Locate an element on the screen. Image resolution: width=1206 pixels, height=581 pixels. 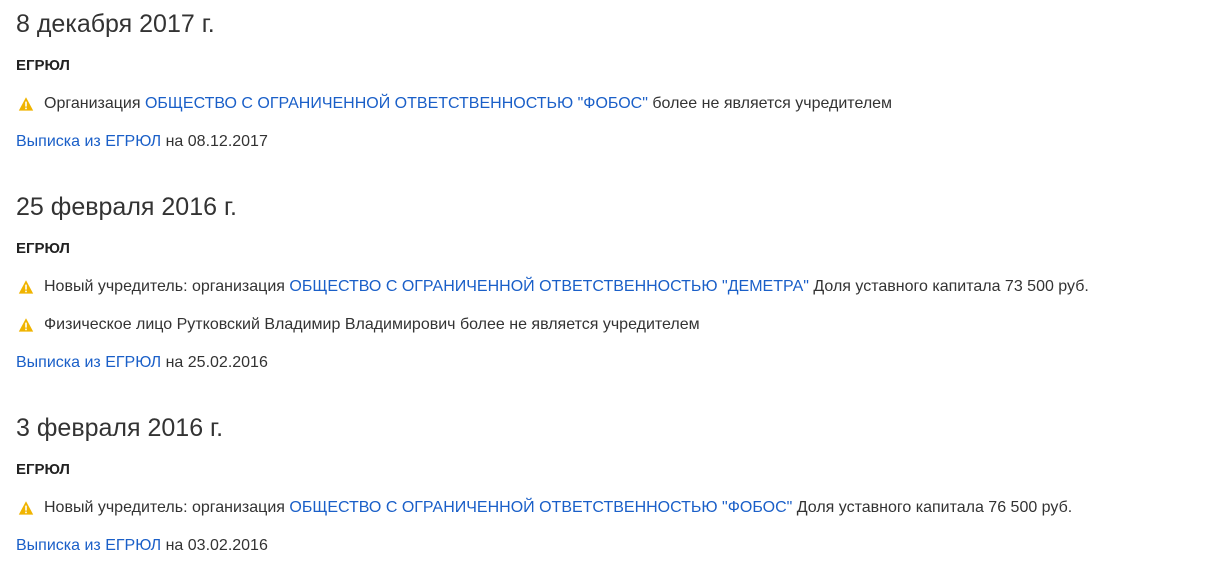
date-heading: 25 февраля 2016 г. is located at coordinates (126, 207).